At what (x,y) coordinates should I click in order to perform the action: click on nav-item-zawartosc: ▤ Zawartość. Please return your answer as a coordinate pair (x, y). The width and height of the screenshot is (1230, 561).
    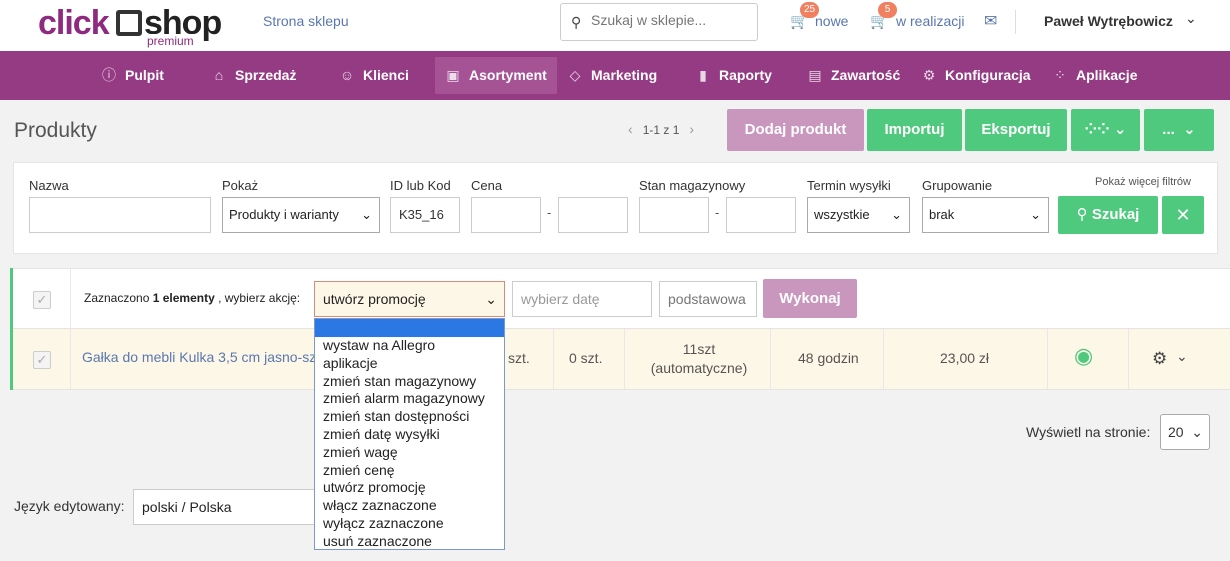
    Looking at the image, I should click on (853, 75).